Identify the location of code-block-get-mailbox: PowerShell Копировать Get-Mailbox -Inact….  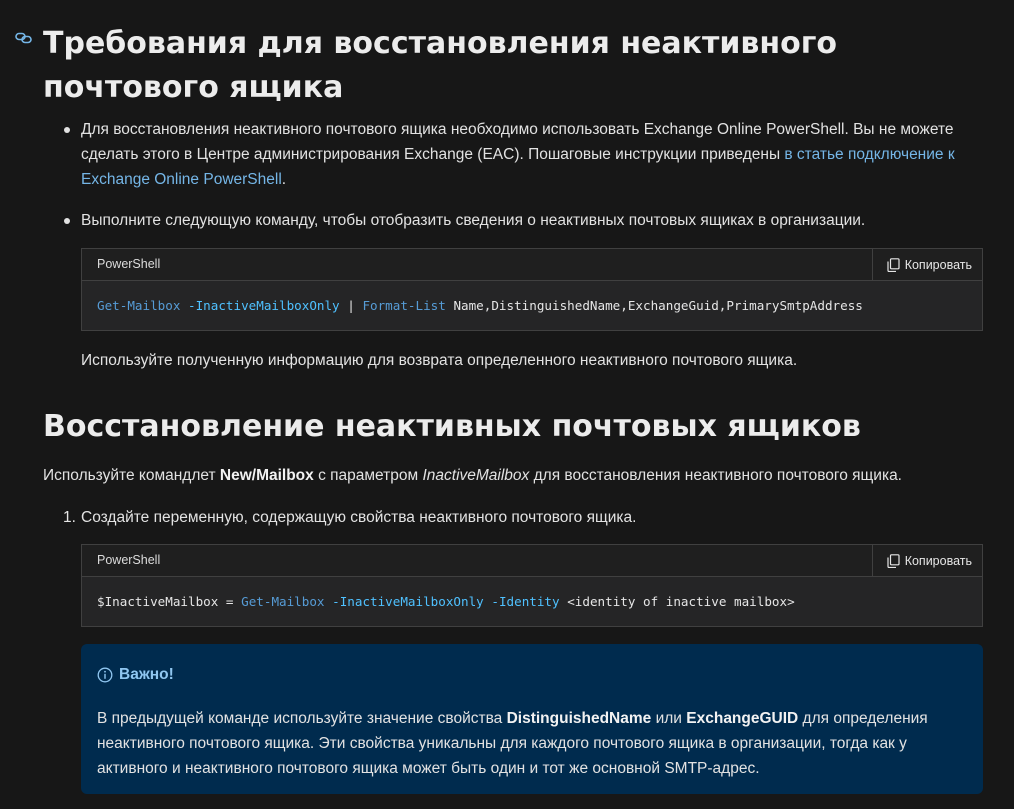
(532, 289).